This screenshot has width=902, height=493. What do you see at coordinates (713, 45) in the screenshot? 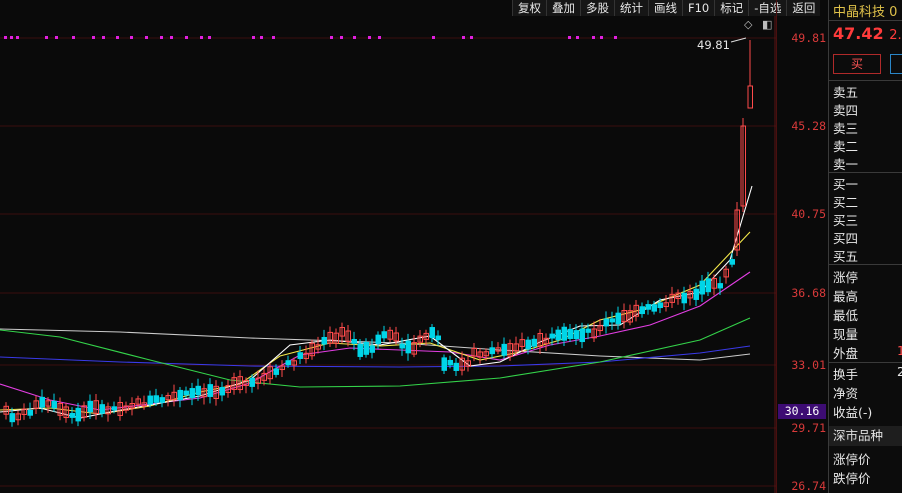
I see `high-annotation-label: 49.81` at bounding box center [713, 45].